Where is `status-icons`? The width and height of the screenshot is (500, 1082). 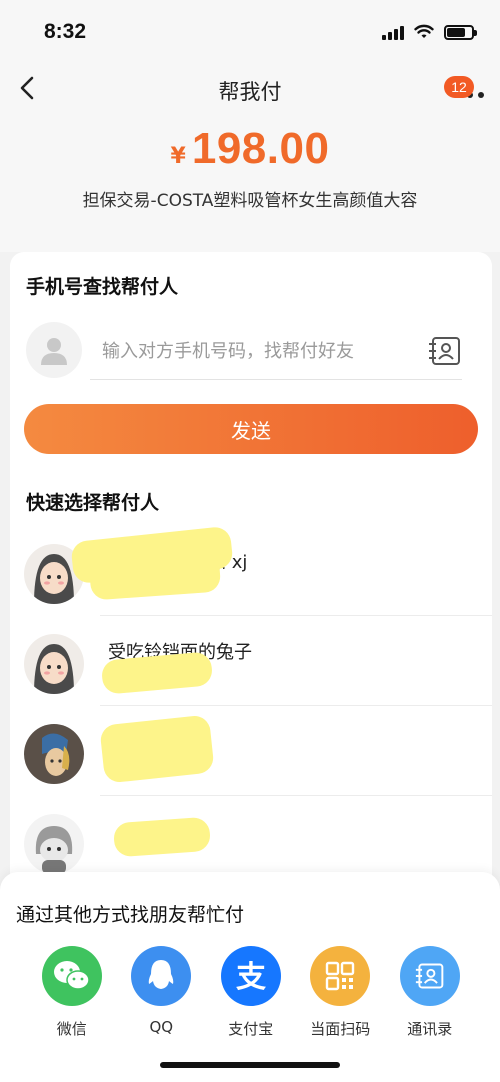 status-icons is located at coordinates (429, 32).